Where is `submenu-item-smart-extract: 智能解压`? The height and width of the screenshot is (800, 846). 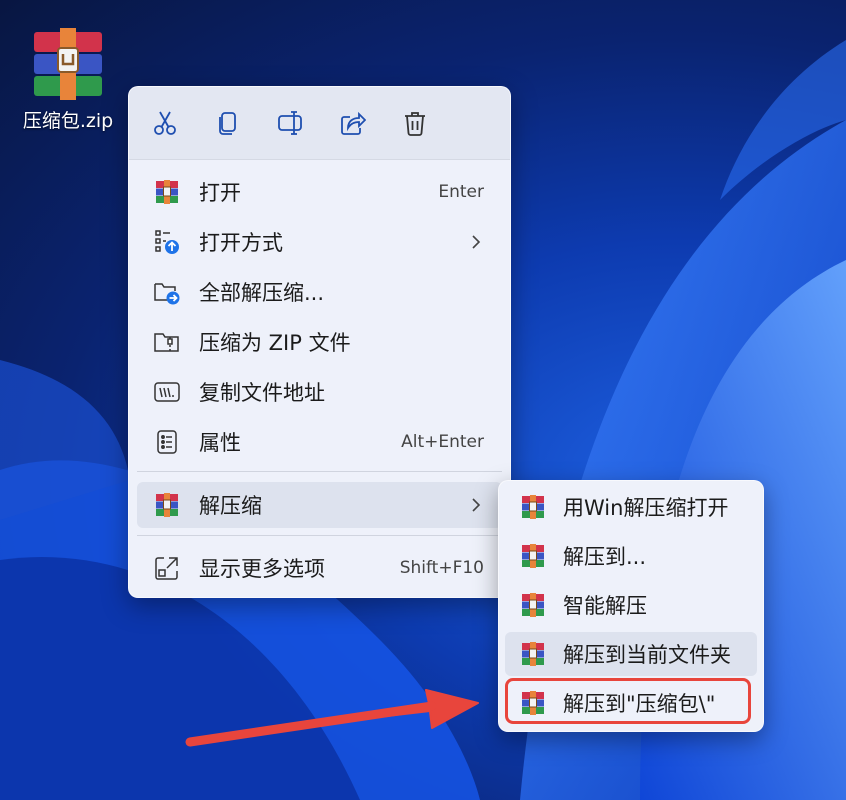 submenu-item-smart-extract: 智能解压 is located at coordinates (631, 605).